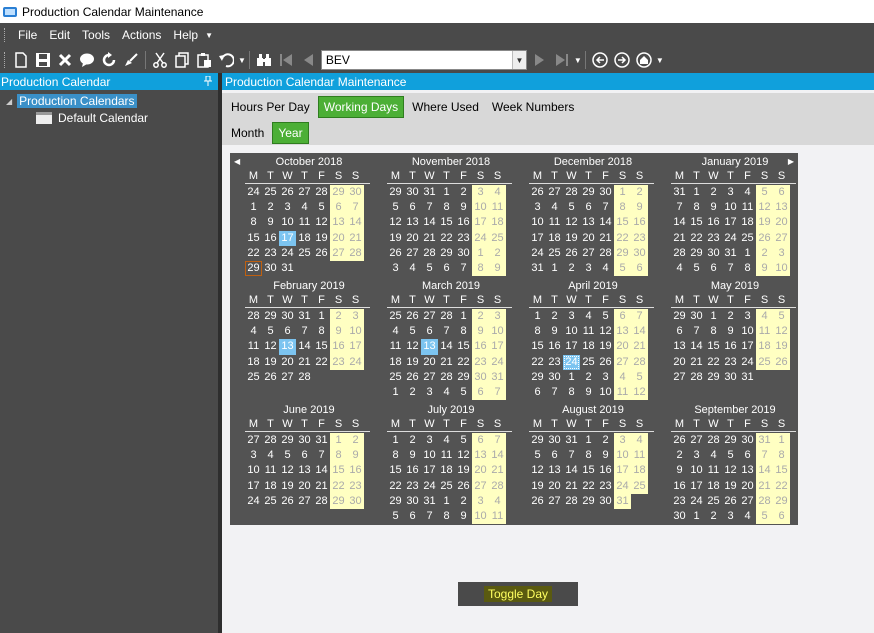 This screenshot has height=633, width=874. What do you see at coordinates (109, 60) in the screenshot?
I see `refresh-icon` at bounding box center [109, 60].